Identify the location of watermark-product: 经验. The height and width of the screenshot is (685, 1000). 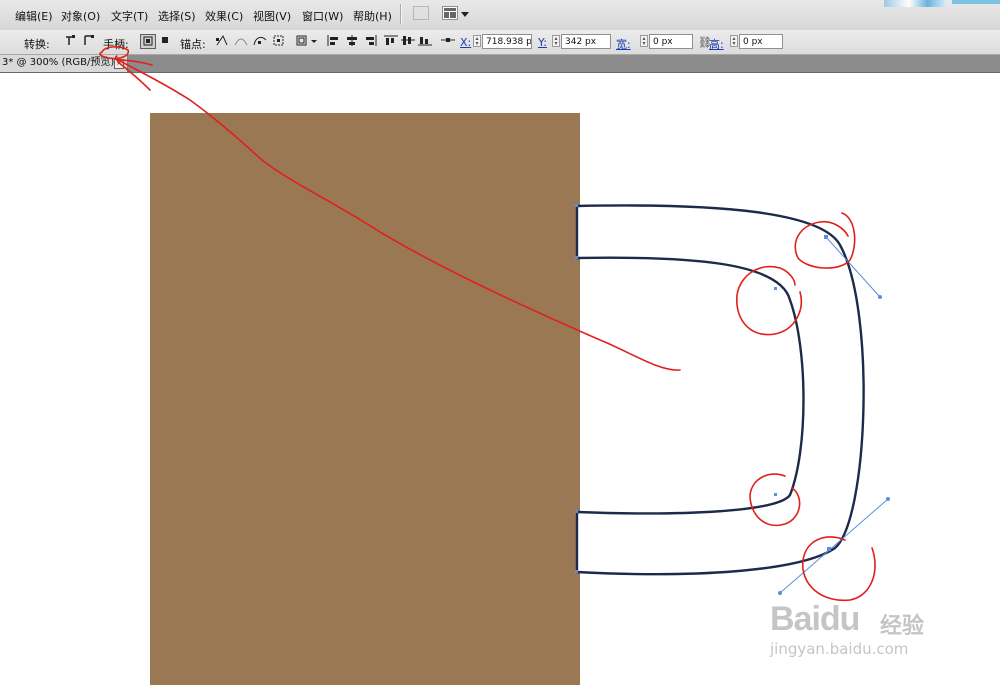
(902, 626).